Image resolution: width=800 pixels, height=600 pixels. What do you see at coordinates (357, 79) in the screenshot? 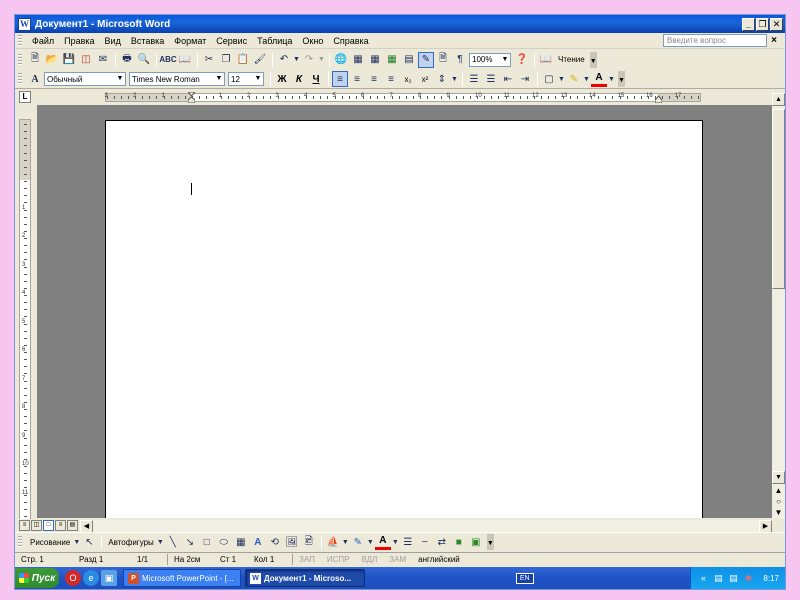
I see `align-center-icon: ≡` at bounding box center [357, 79].